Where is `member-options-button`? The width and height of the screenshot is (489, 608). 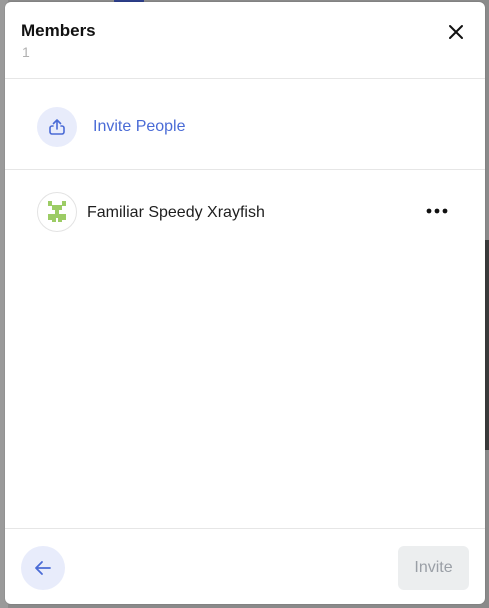
member-options-button is located at coordinates (437, 211).